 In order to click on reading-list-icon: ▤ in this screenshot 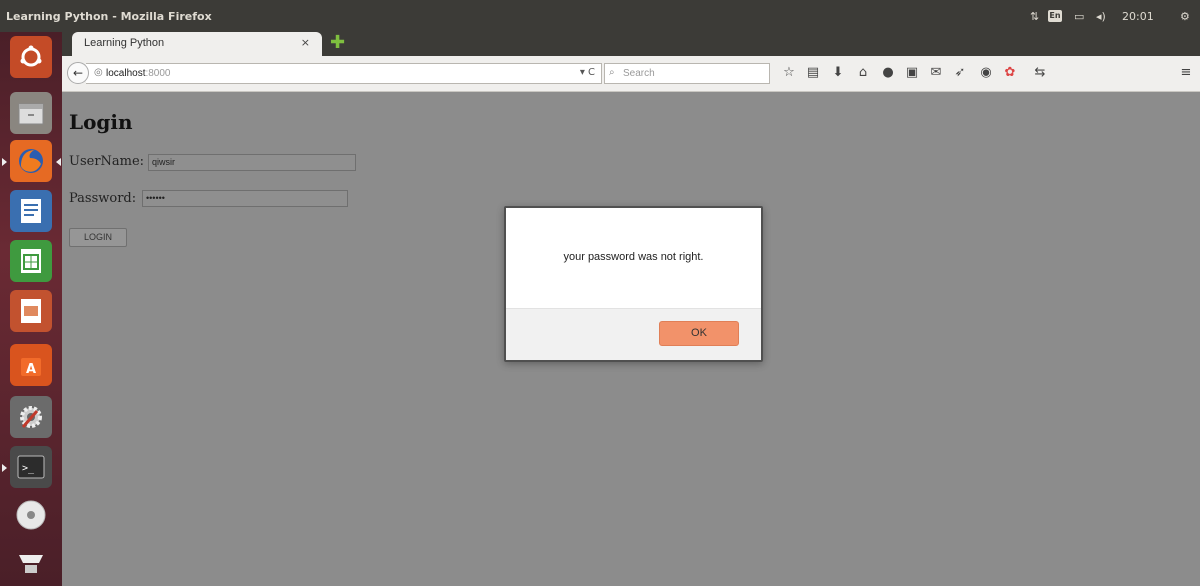, I will do `click(813, 73)`.